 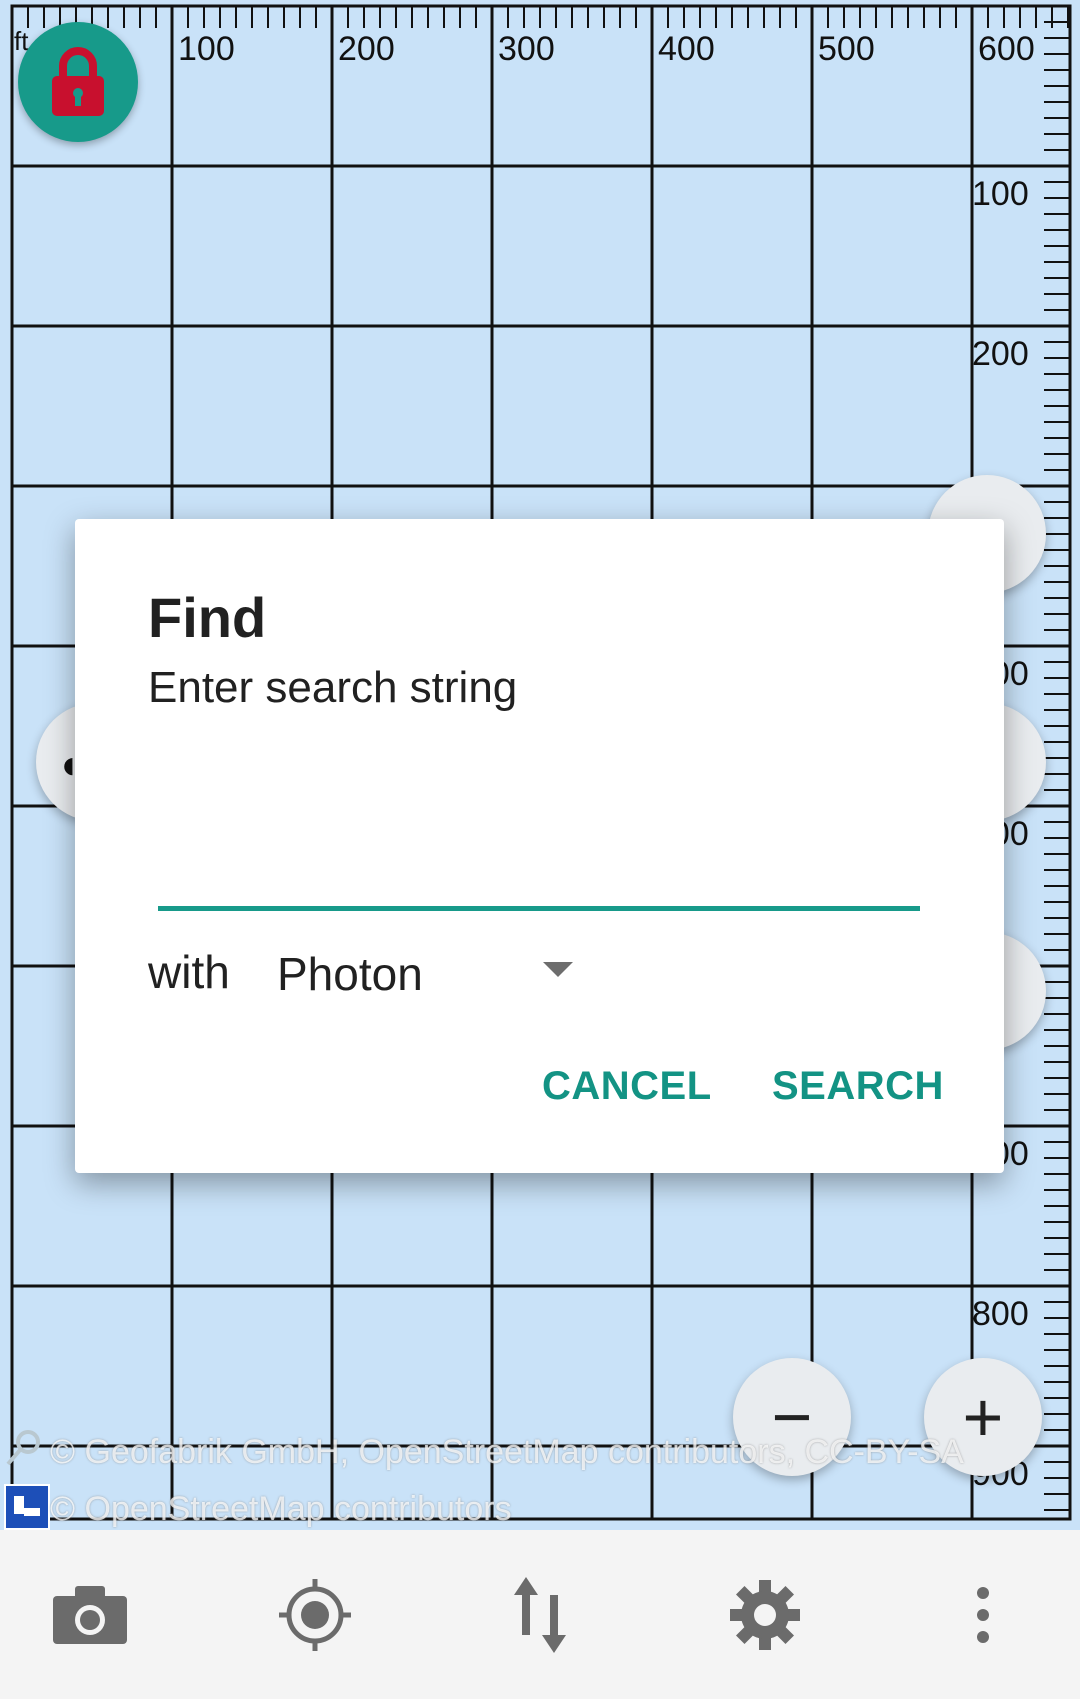 I want to click on camera-icon, so click(x=90, y=1615).